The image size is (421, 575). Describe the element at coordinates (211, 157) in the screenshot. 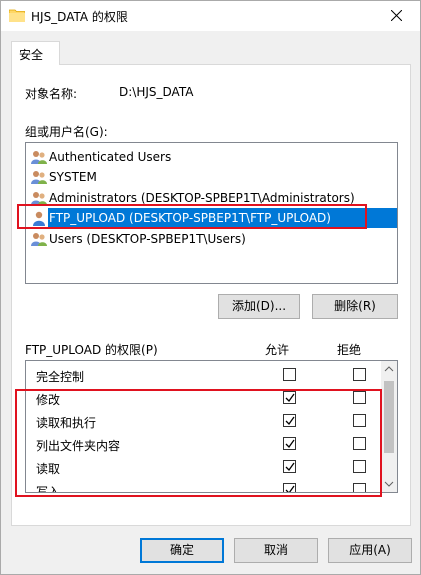

I see `list-item-authenticated-users: Authenticated Users` at that location.